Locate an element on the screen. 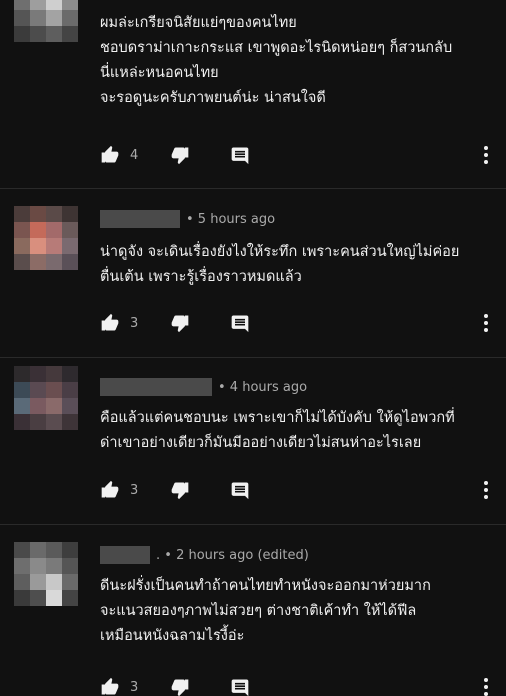 The height and width of the screenshot is (696, 506). like-count: 4 is located at coordinates (134, 155).